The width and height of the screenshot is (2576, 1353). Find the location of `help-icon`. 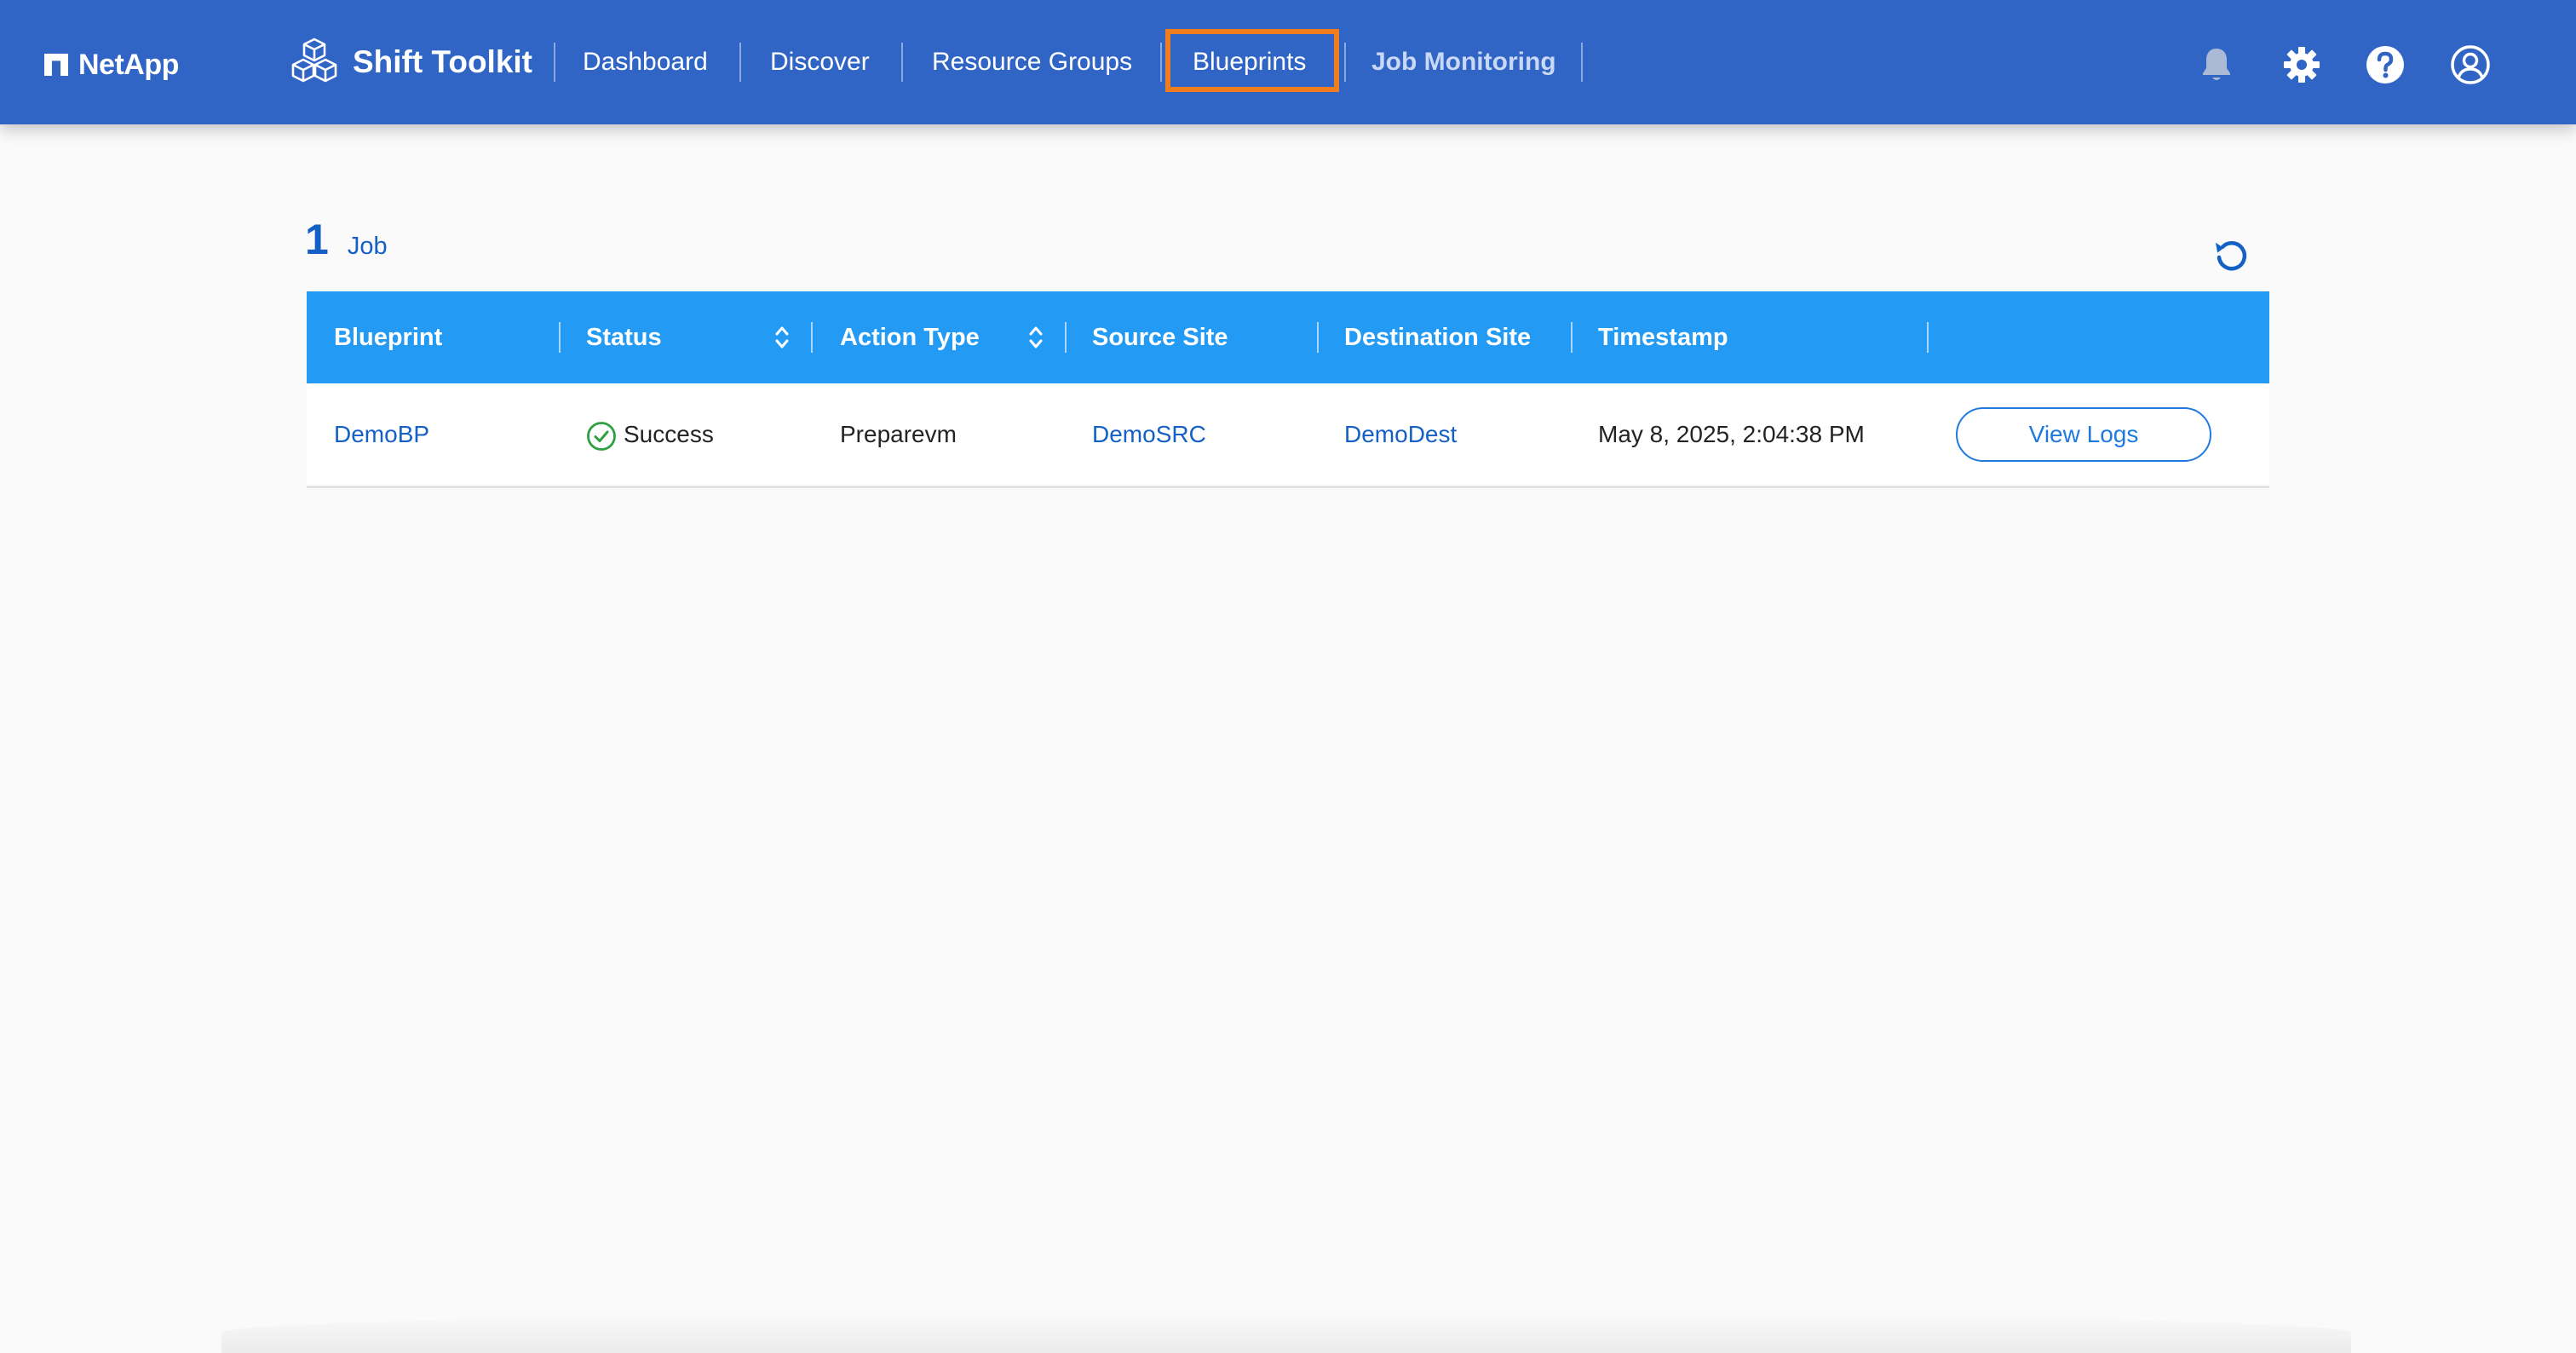

help-icon is located at coordinates (2385, 64).